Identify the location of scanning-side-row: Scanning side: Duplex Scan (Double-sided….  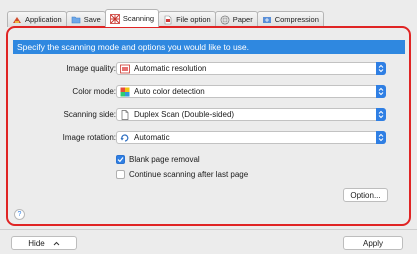
(208, 115).